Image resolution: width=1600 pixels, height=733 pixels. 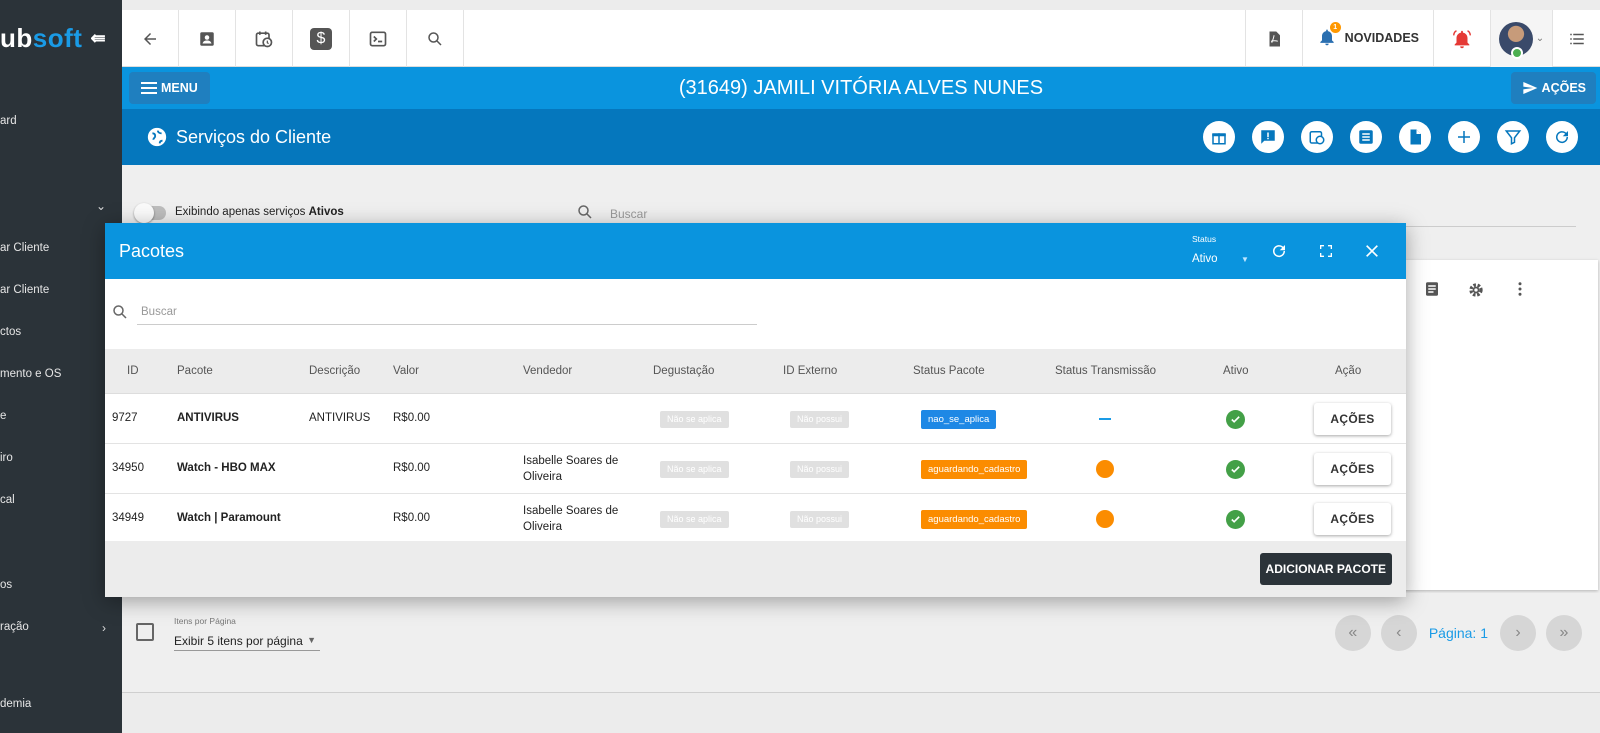 I want to click on back-button, so click(x=150, y=38).